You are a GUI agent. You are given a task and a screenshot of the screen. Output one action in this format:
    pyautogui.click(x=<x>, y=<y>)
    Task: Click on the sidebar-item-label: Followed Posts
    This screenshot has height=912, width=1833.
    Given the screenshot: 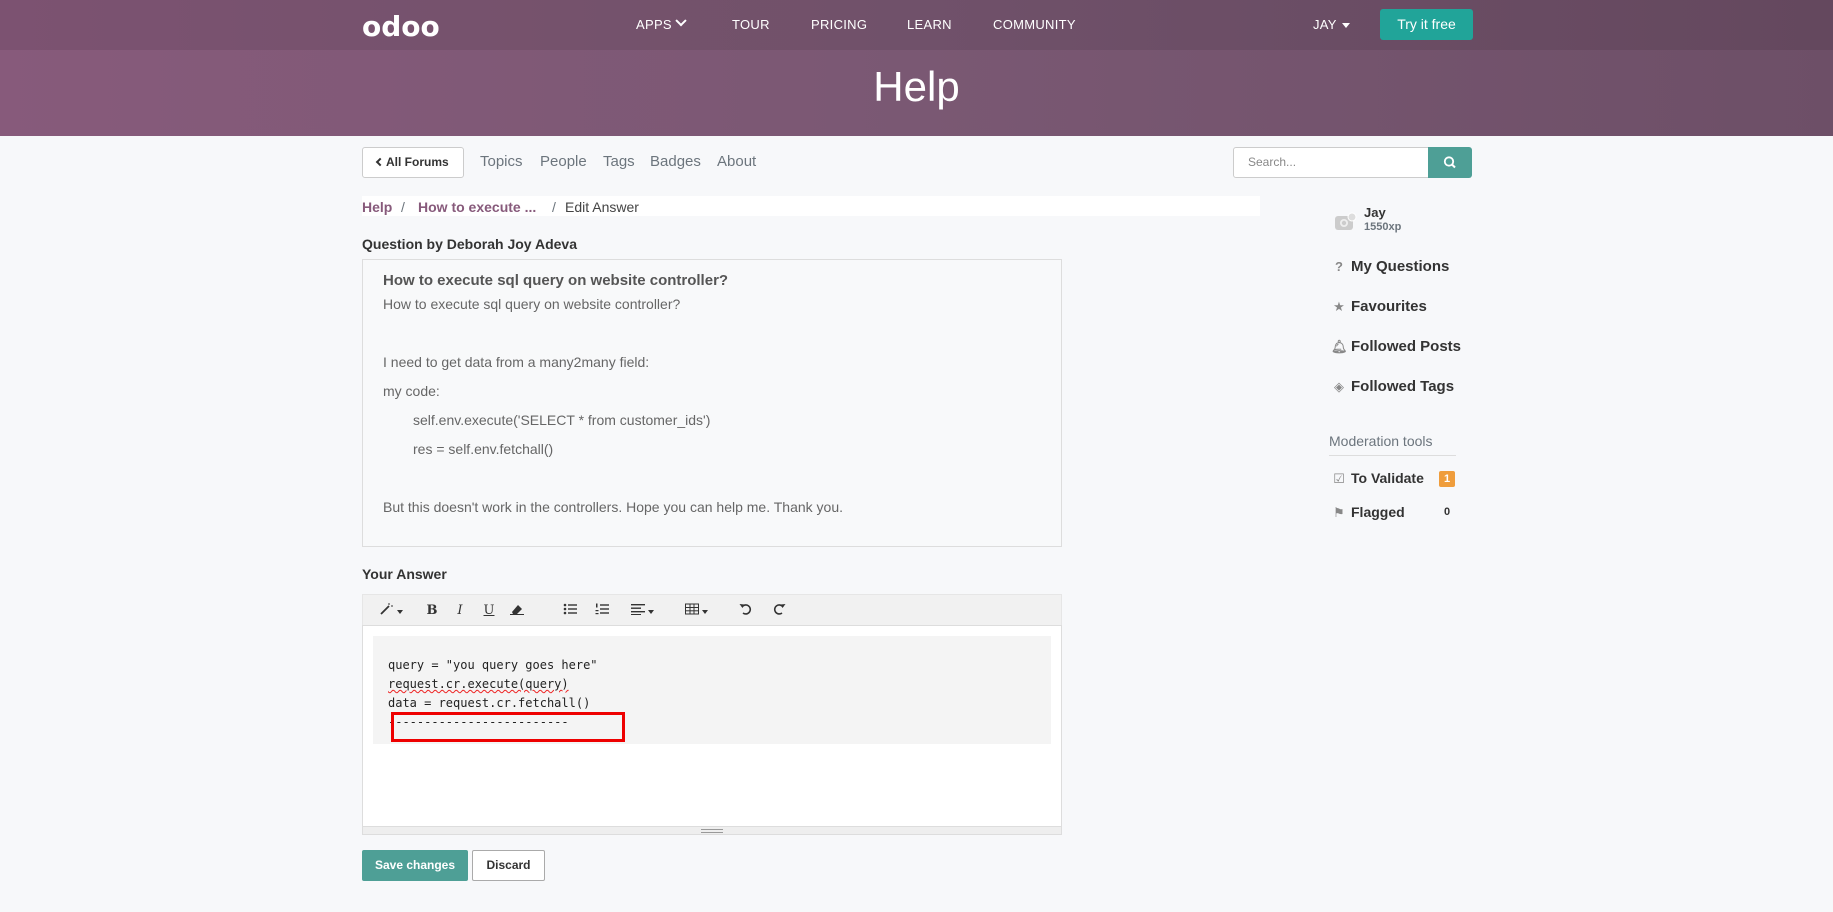 What is the action you would take?
    pyautogui.click(x=1406, y=346)
    